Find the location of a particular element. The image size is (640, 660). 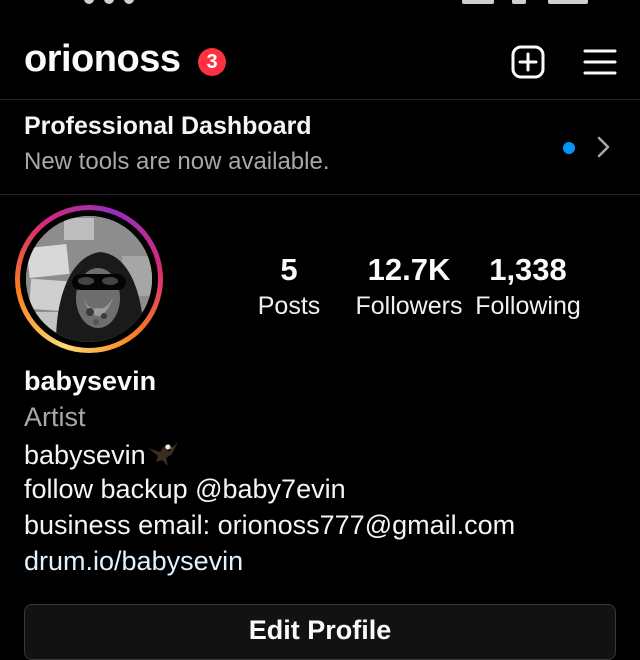

menu-button is located at coordinates (600, 62).